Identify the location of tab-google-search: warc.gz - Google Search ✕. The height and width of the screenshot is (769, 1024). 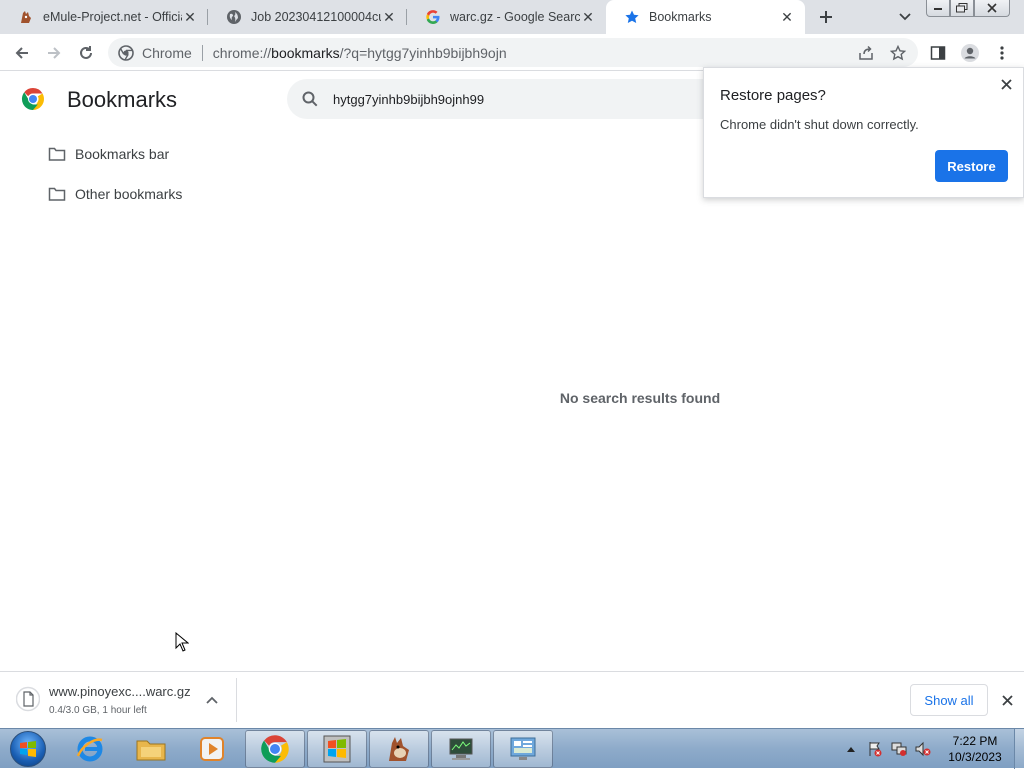
(506, 17).